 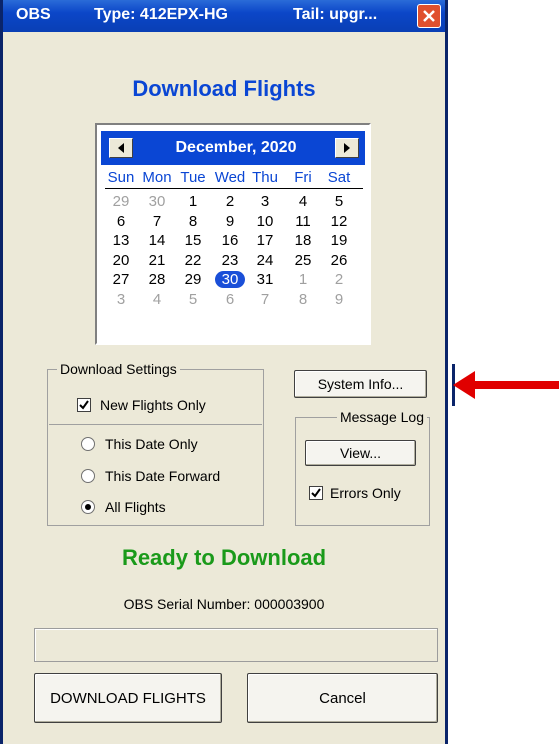 What do you see at coordinates (121, 240) in the screenshot?
I see `calendar-day: 13` at bounding box center [121, 240].